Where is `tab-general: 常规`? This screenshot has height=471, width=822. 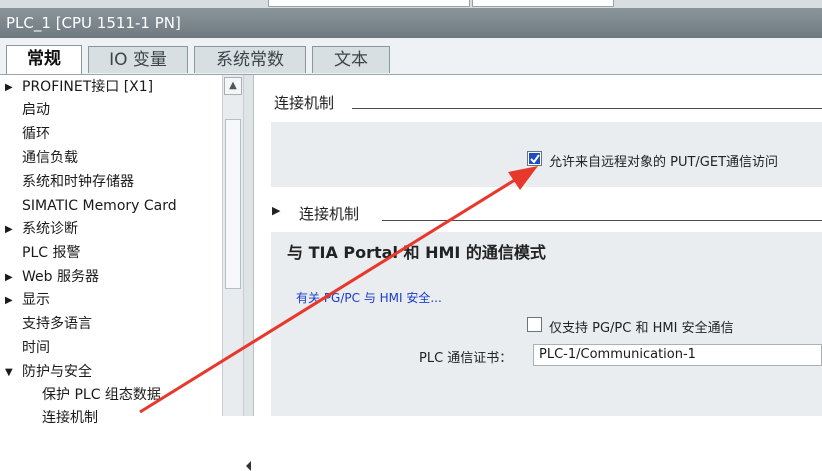
tab-general: 常规 is located at coordinates (44, 59).